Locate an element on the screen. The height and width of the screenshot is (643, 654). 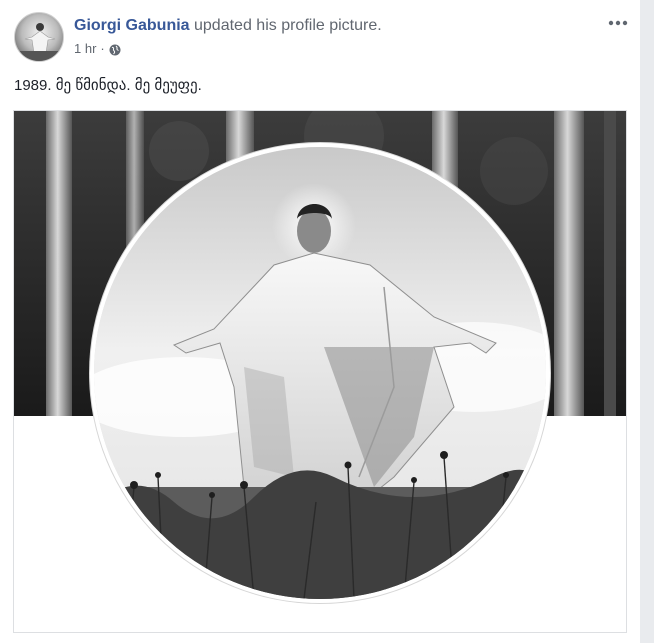
globe-icon is located at coordinates (115, 49).